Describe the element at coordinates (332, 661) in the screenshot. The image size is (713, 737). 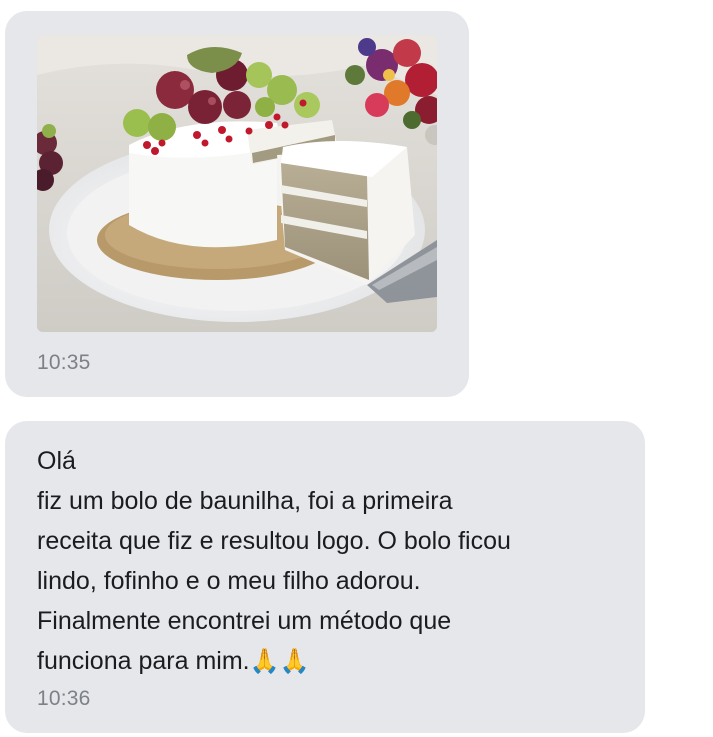
I see `message-line-last: funciona para mim.🙏🙏` at that location.